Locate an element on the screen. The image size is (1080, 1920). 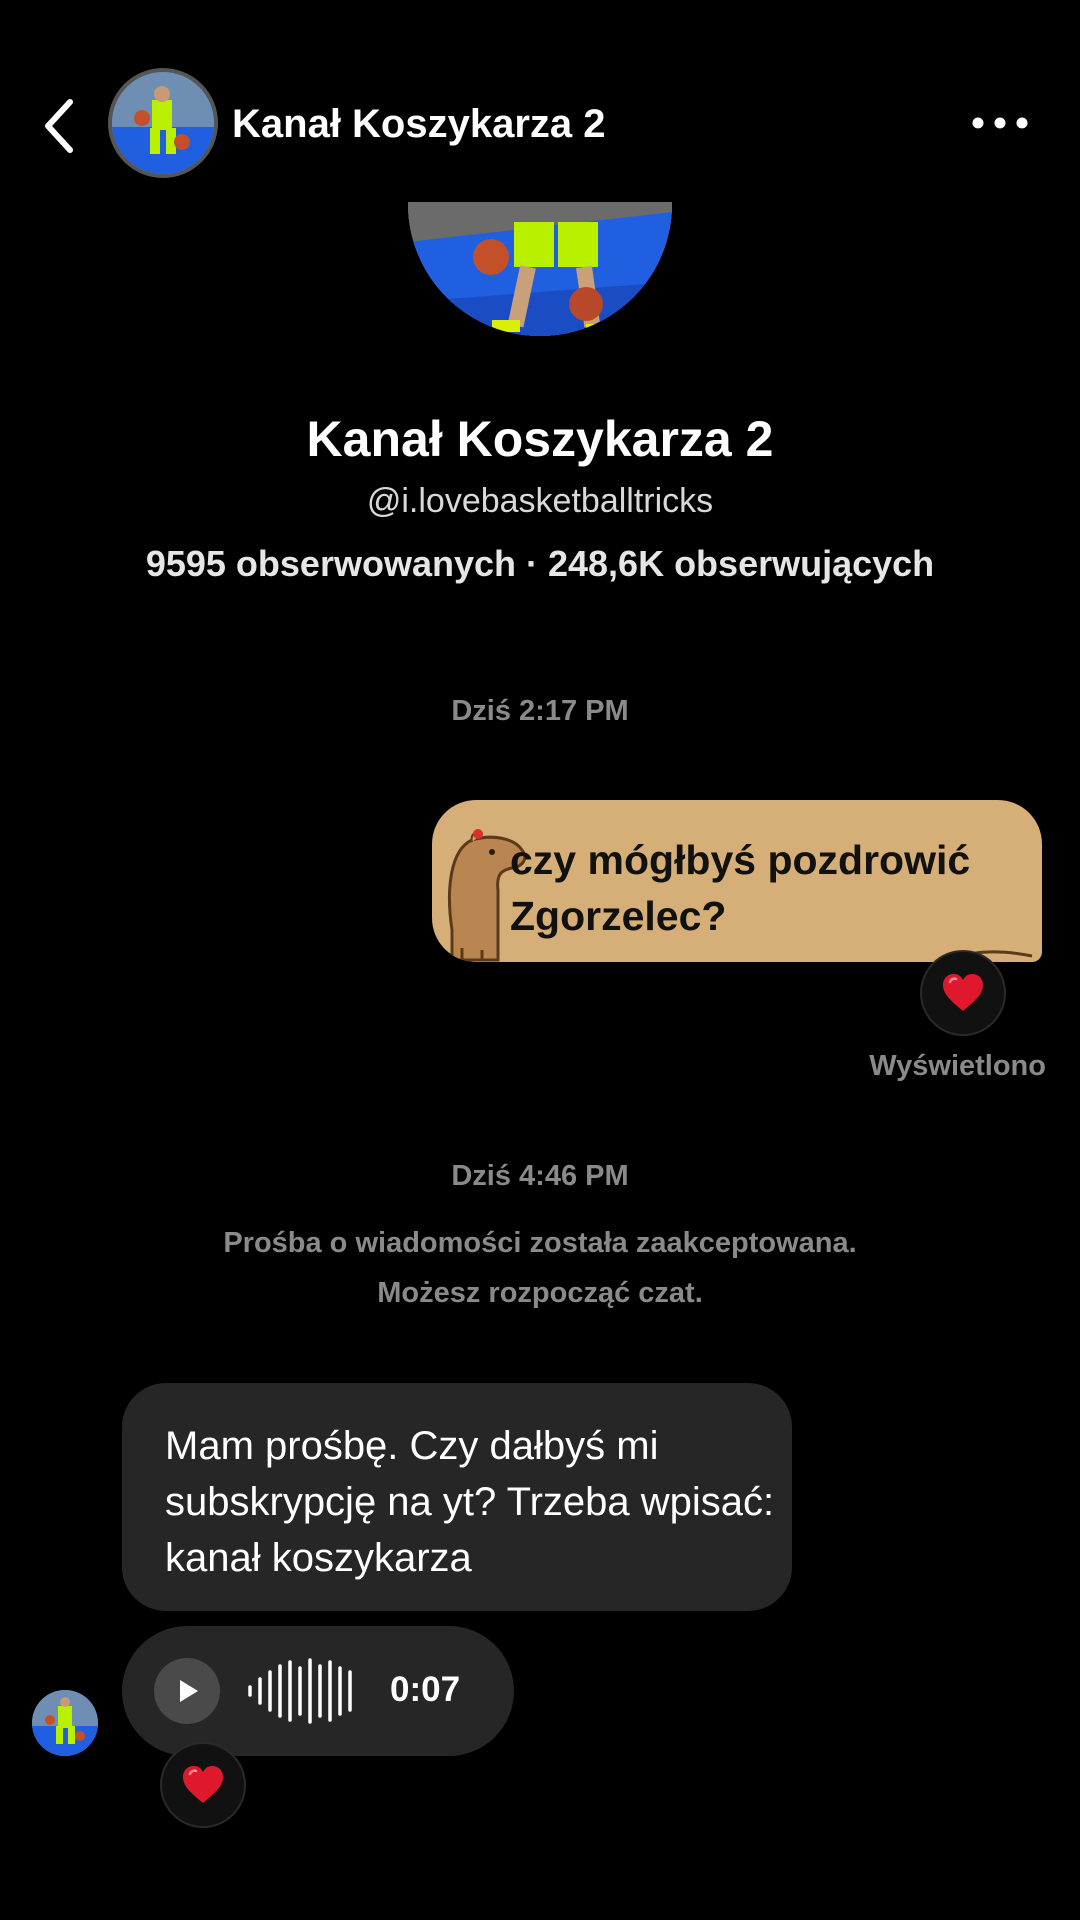
header-avatar is located at coordinates (163, 123).